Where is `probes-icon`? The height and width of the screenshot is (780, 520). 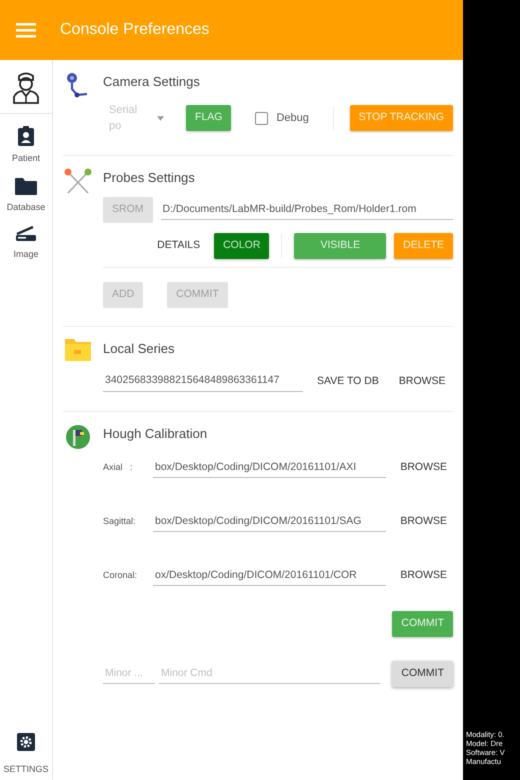
probes-icon is located at coordinates (78, 181).